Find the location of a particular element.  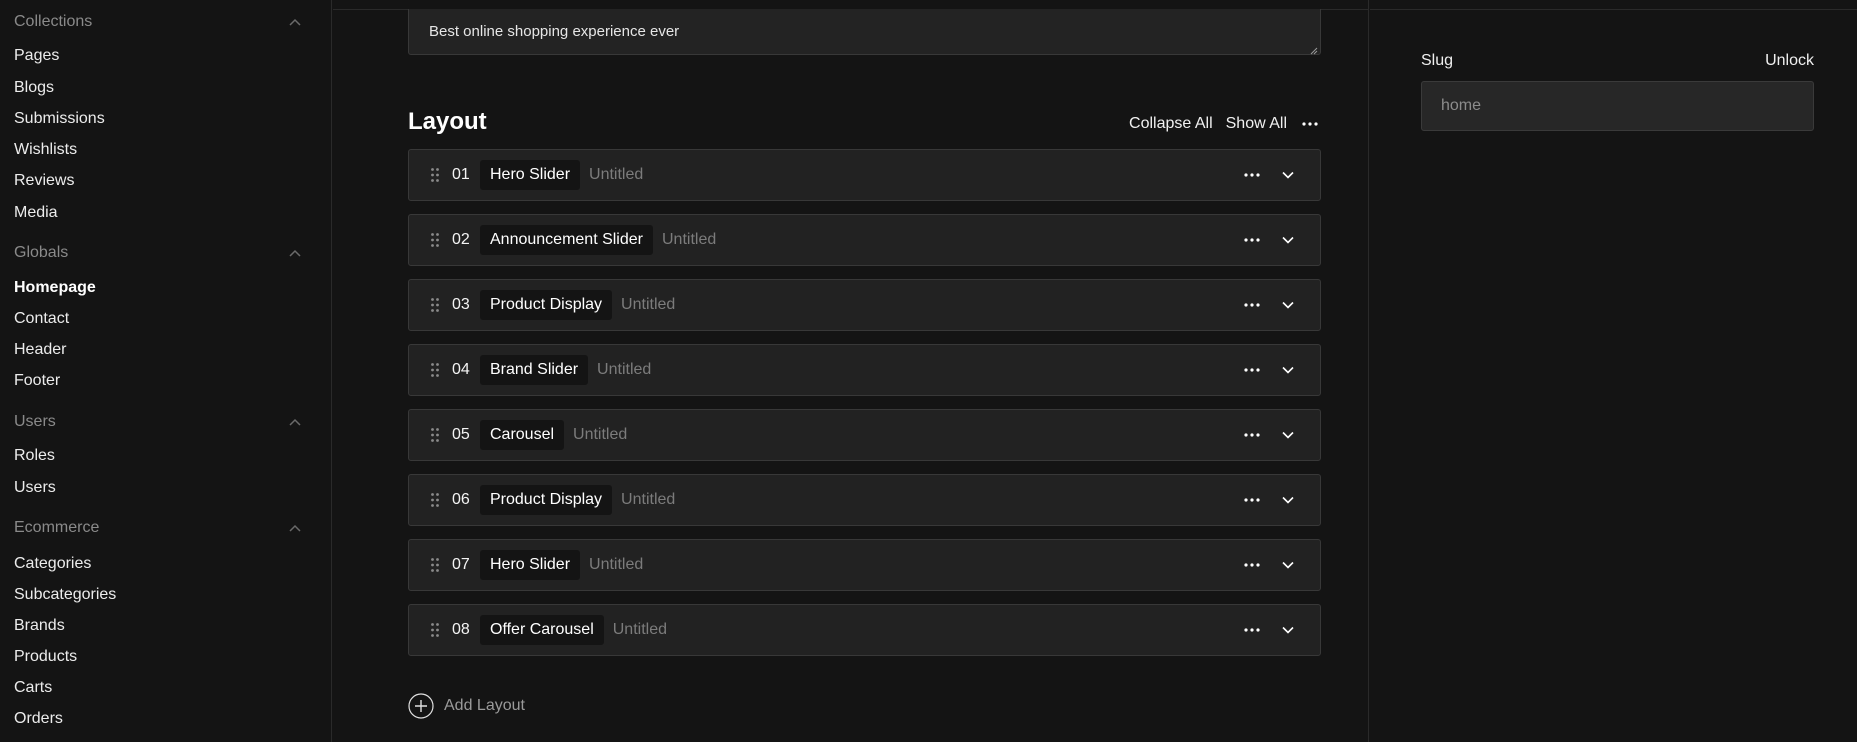

sidebar-item-label: Reviews is located at coordinates (44, 180).